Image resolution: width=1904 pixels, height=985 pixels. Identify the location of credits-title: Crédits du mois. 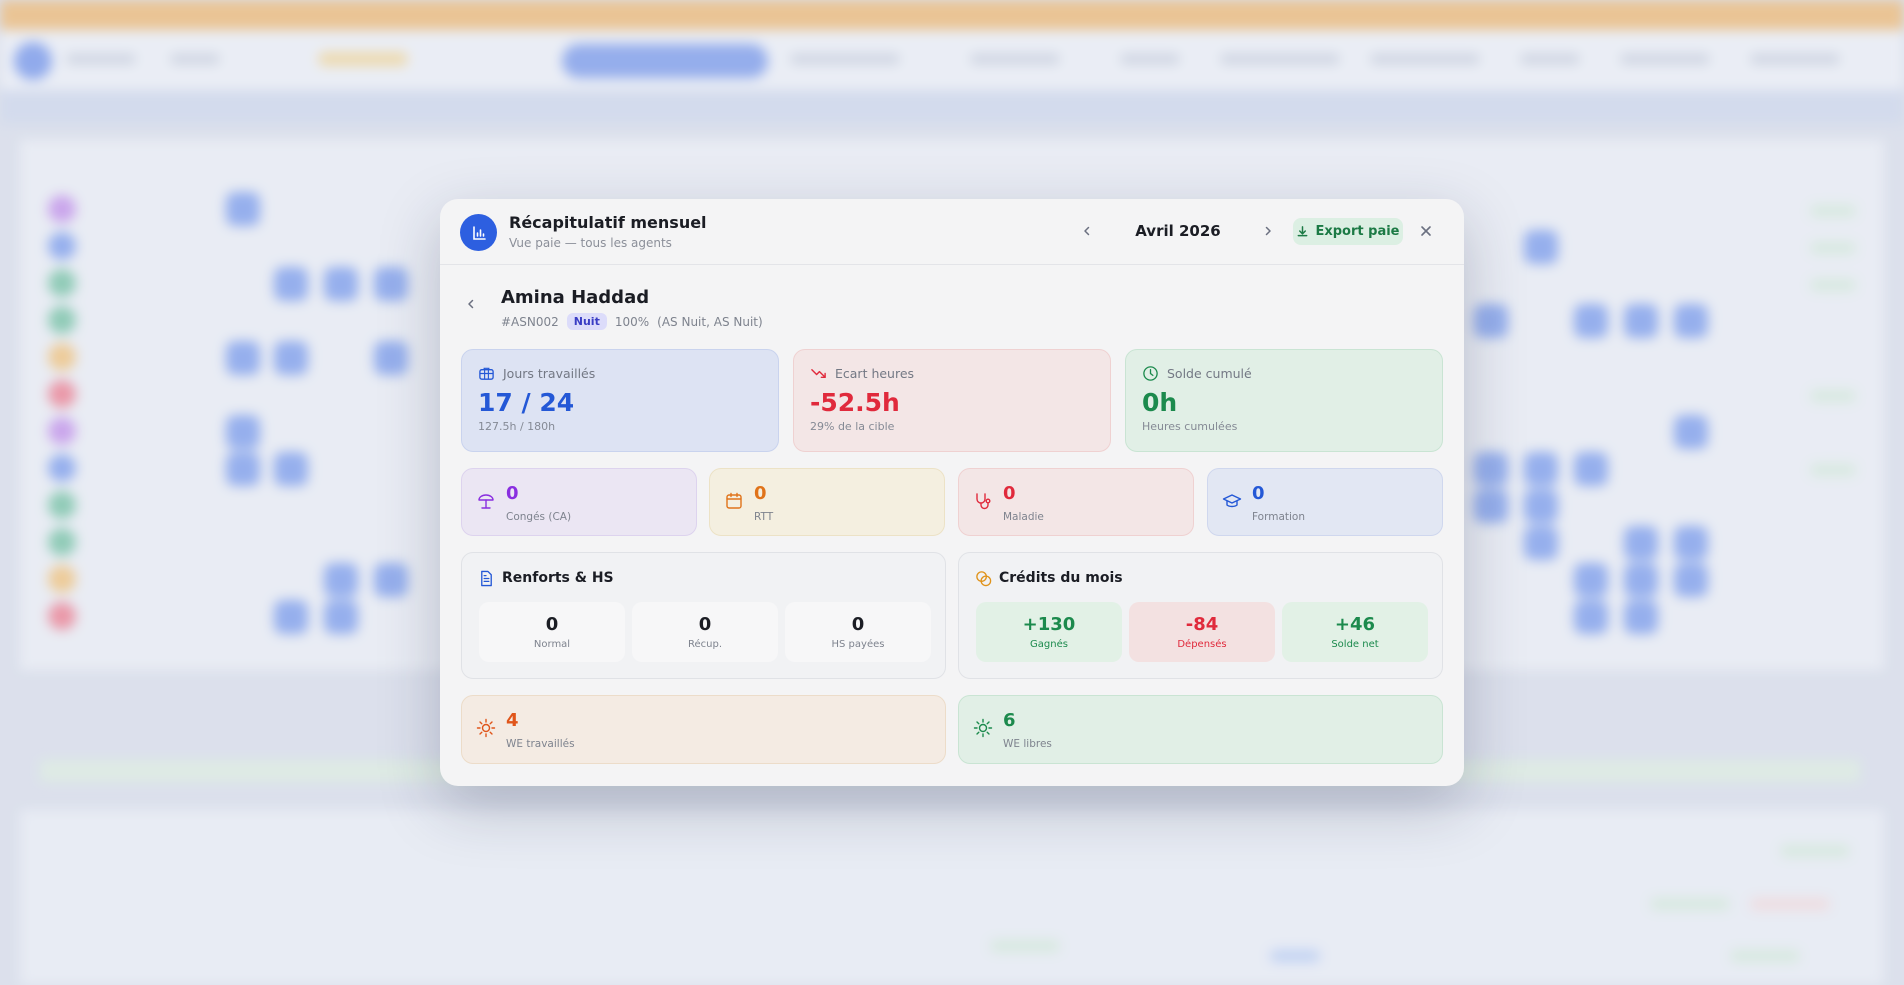
(1061, 578).